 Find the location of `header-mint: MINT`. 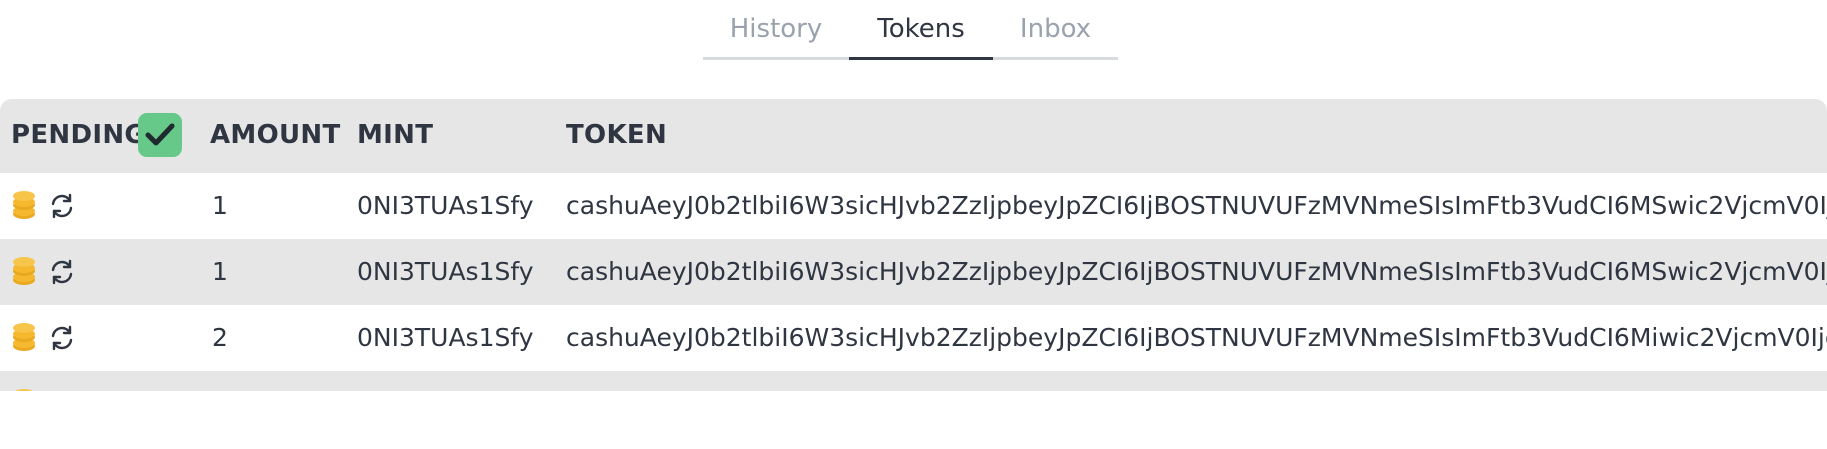

header-mint: MINT is located at coordinates (395, 135).